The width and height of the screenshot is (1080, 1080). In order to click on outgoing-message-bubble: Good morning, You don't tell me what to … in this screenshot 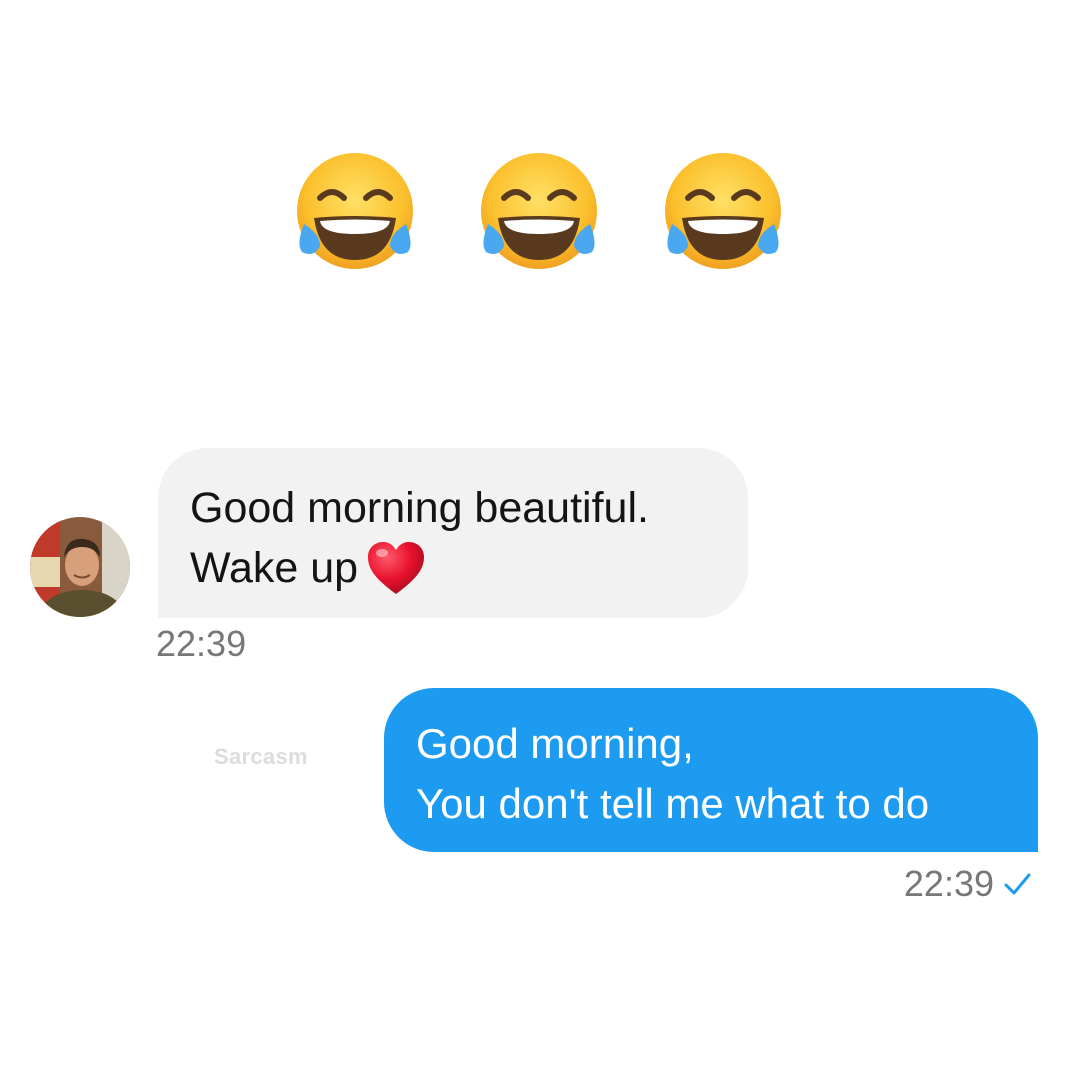, I will do `click(711, 770)`.